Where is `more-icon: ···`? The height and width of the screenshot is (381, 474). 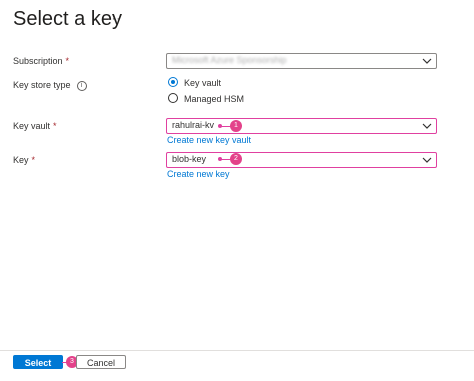
more-icon: ··· is located at coordinates (114, 19).